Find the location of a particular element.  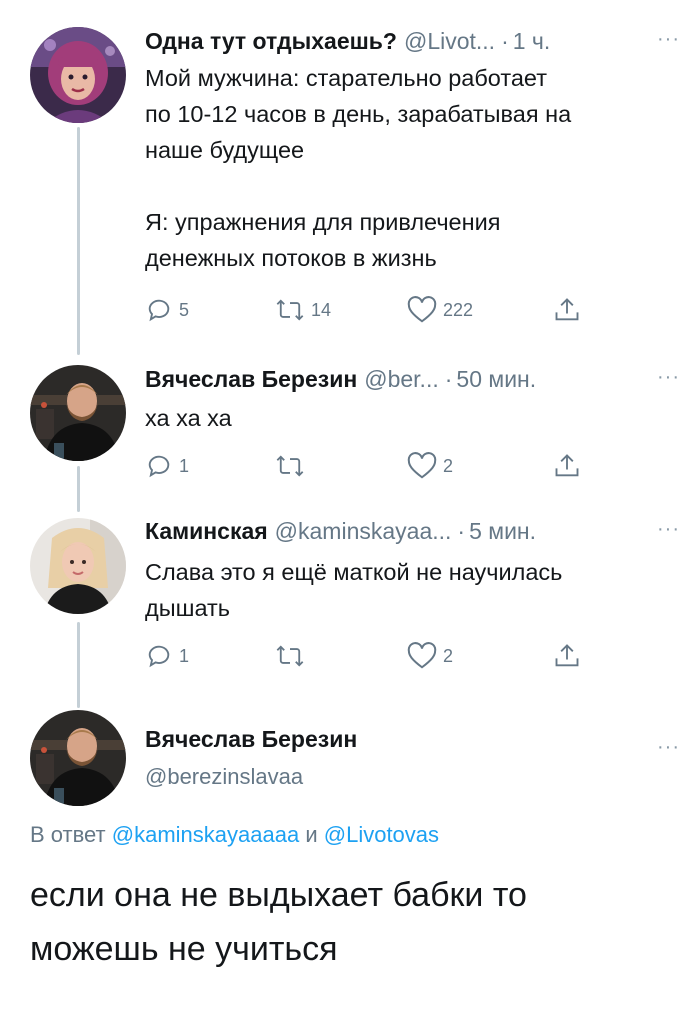

tweet-actions: 5 14 222 is located at coordinates (370, 310).